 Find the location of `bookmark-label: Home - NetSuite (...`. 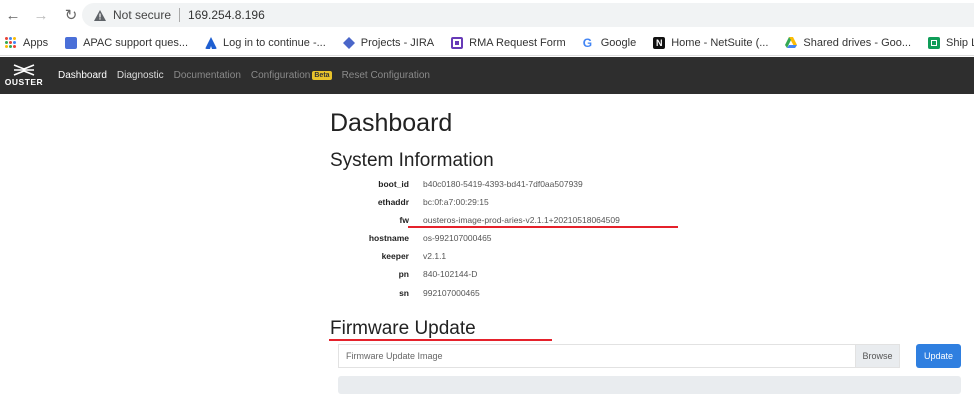

bookmark-label: Home - NetSuite (... is located at coordinates (720, 42).